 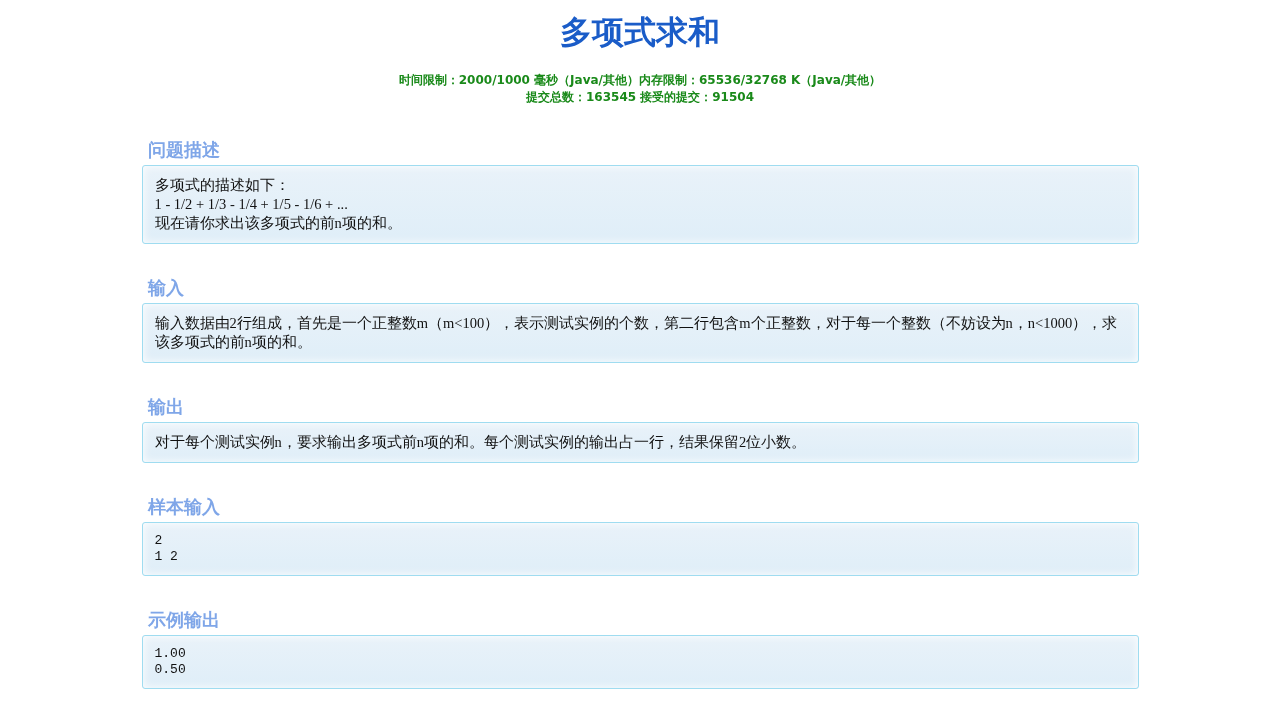 I want to click on text-line: 现在请你求出该多项式的前n项的和。, so click(x=278, y=223).